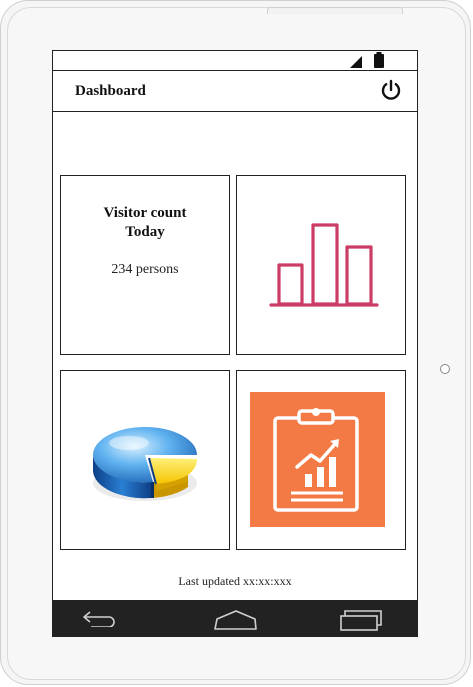 This screenshot has width=473, height=687. What do you see at coordinates (324, 265) in the screenshot?
I see `bar-chart-icon` at bounding box center [324, 265].